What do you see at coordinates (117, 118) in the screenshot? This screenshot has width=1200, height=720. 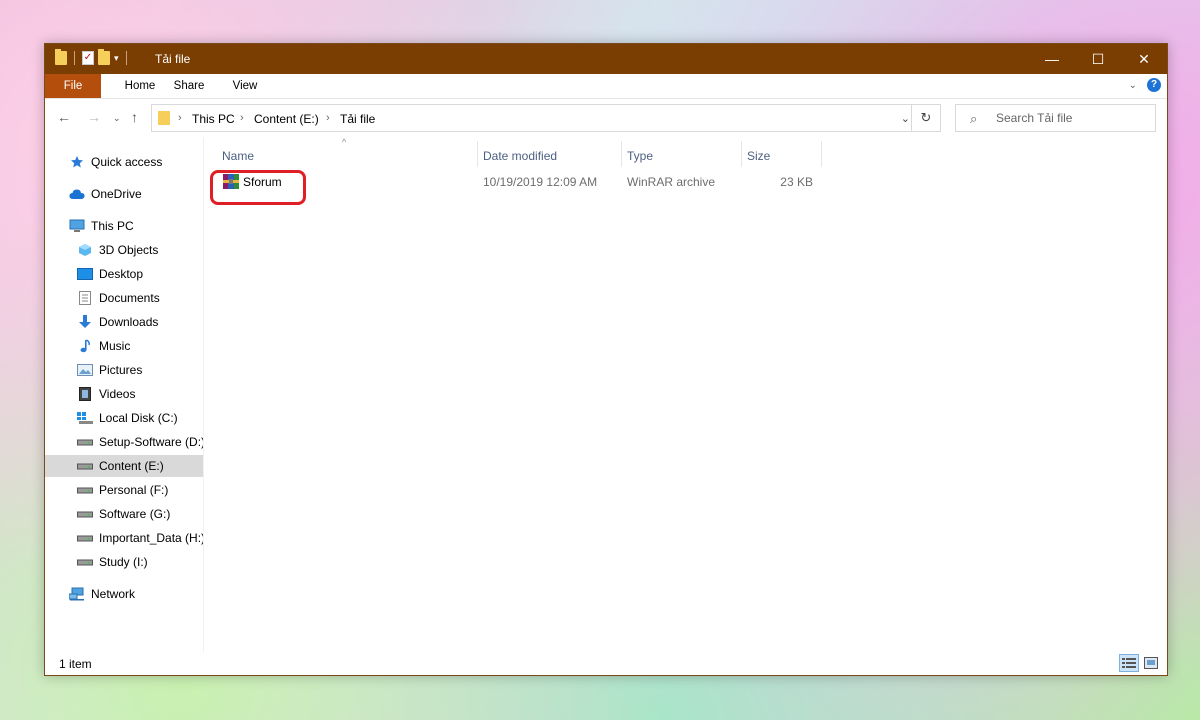 I see `recent-locations-chevron-icon: ⌄` at bounding box center [117, 118].